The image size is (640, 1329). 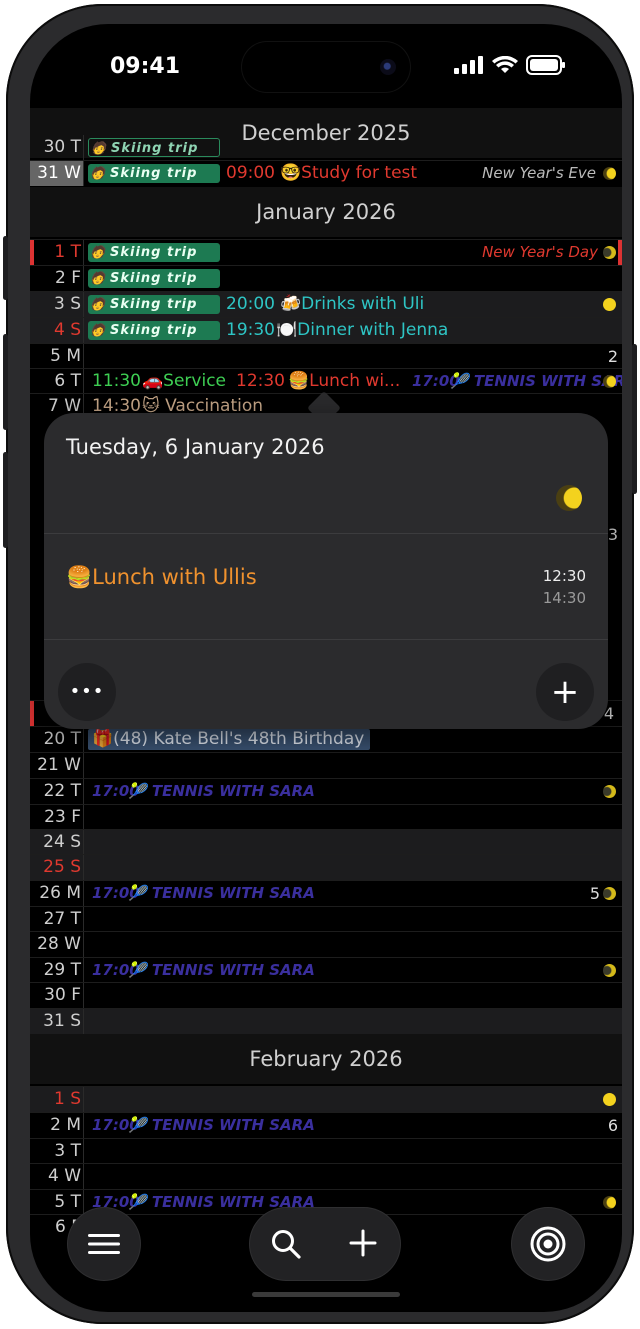 What do you see at coordinates (260, 381) in the screenshot?
I see `event-time: 12:30` at bounding box center [260, 381].